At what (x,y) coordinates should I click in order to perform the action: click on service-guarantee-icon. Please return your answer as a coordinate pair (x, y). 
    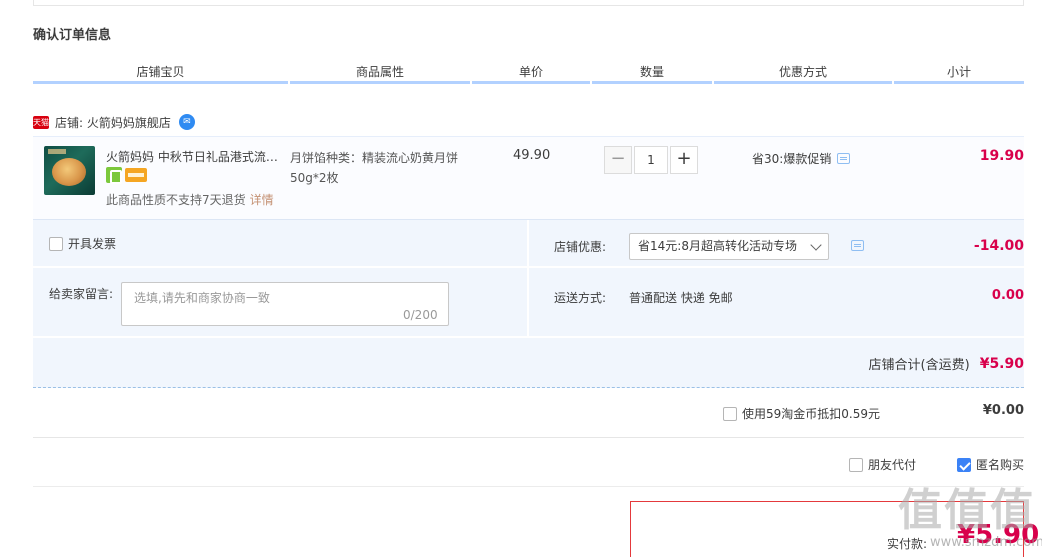
    Looking at the image, I should click on (114, 175).